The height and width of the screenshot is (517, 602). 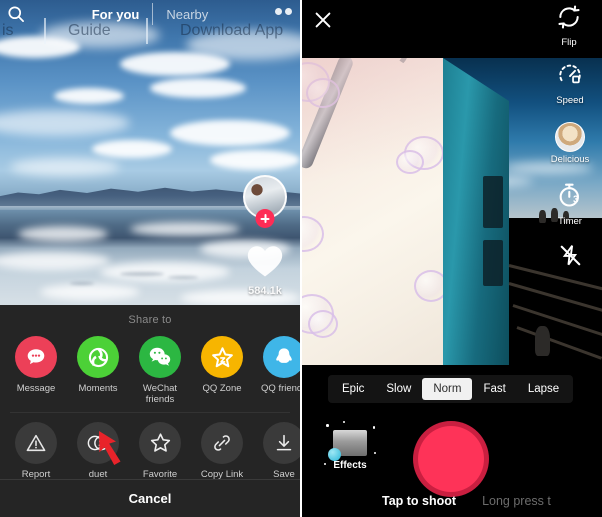 I want to click on action-report: Report, so click(x=36, y=451).